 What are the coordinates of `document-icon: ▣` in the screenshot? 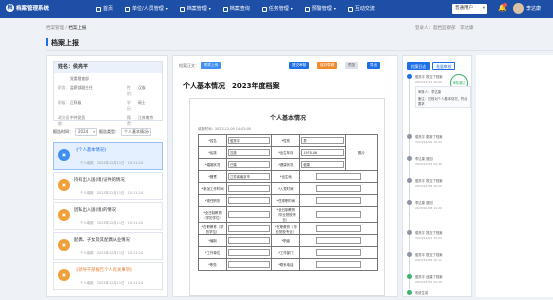 It's located at (64, 185).